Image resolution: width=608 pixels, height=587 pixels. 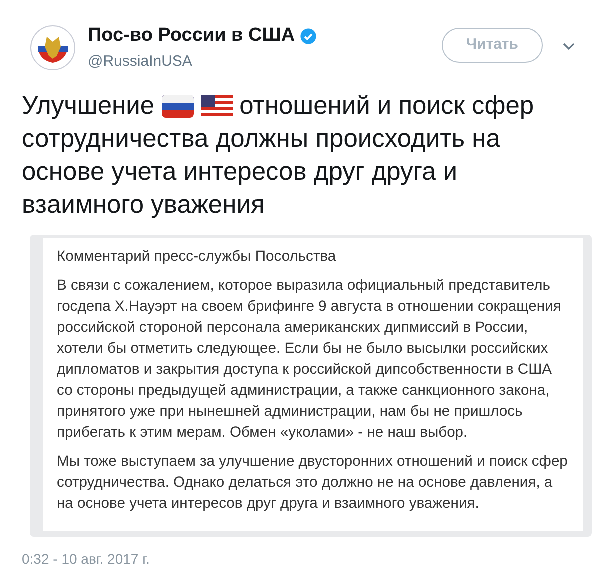 I want to click on account-handle: @RussiaInUSA, so click(x=203, y=62).